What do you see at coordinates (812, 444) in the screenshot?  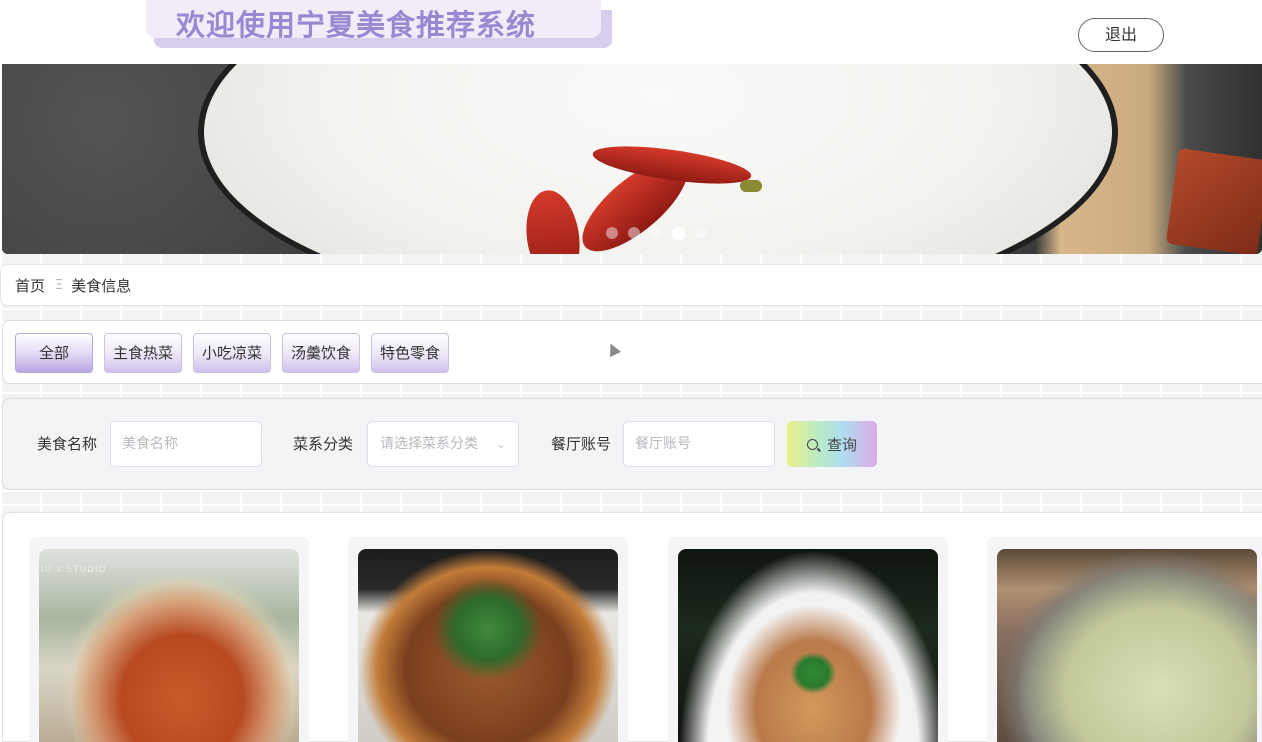 I see `search-icon` at bounding box center [812, 444].